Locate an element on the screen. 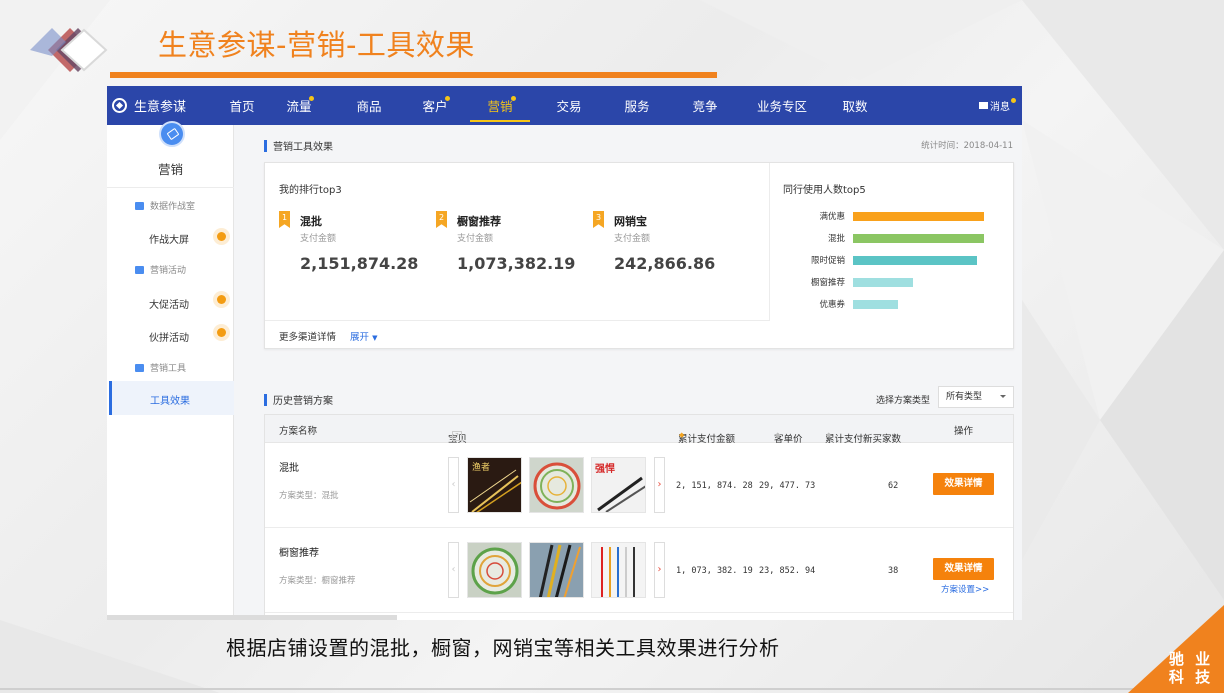 This screenshot has height=693, width=1224. sidebar-divider is located at coordinates (170, 187).